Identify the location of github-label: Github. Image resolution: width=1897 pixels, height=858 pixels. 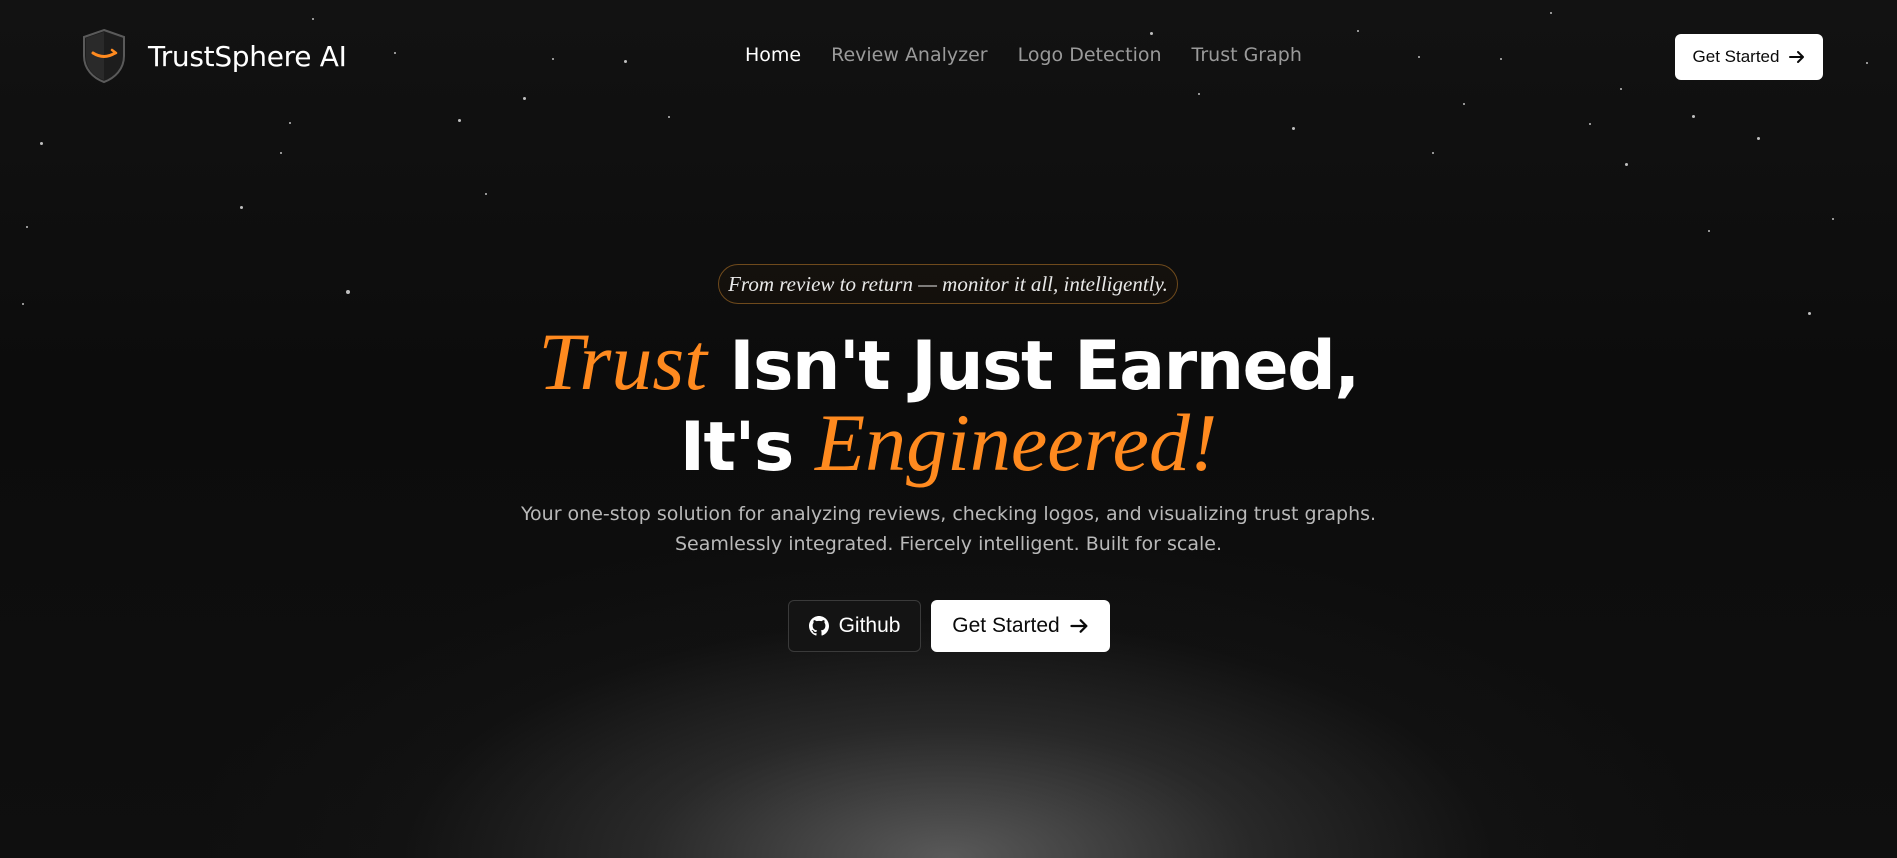
(869, 625).